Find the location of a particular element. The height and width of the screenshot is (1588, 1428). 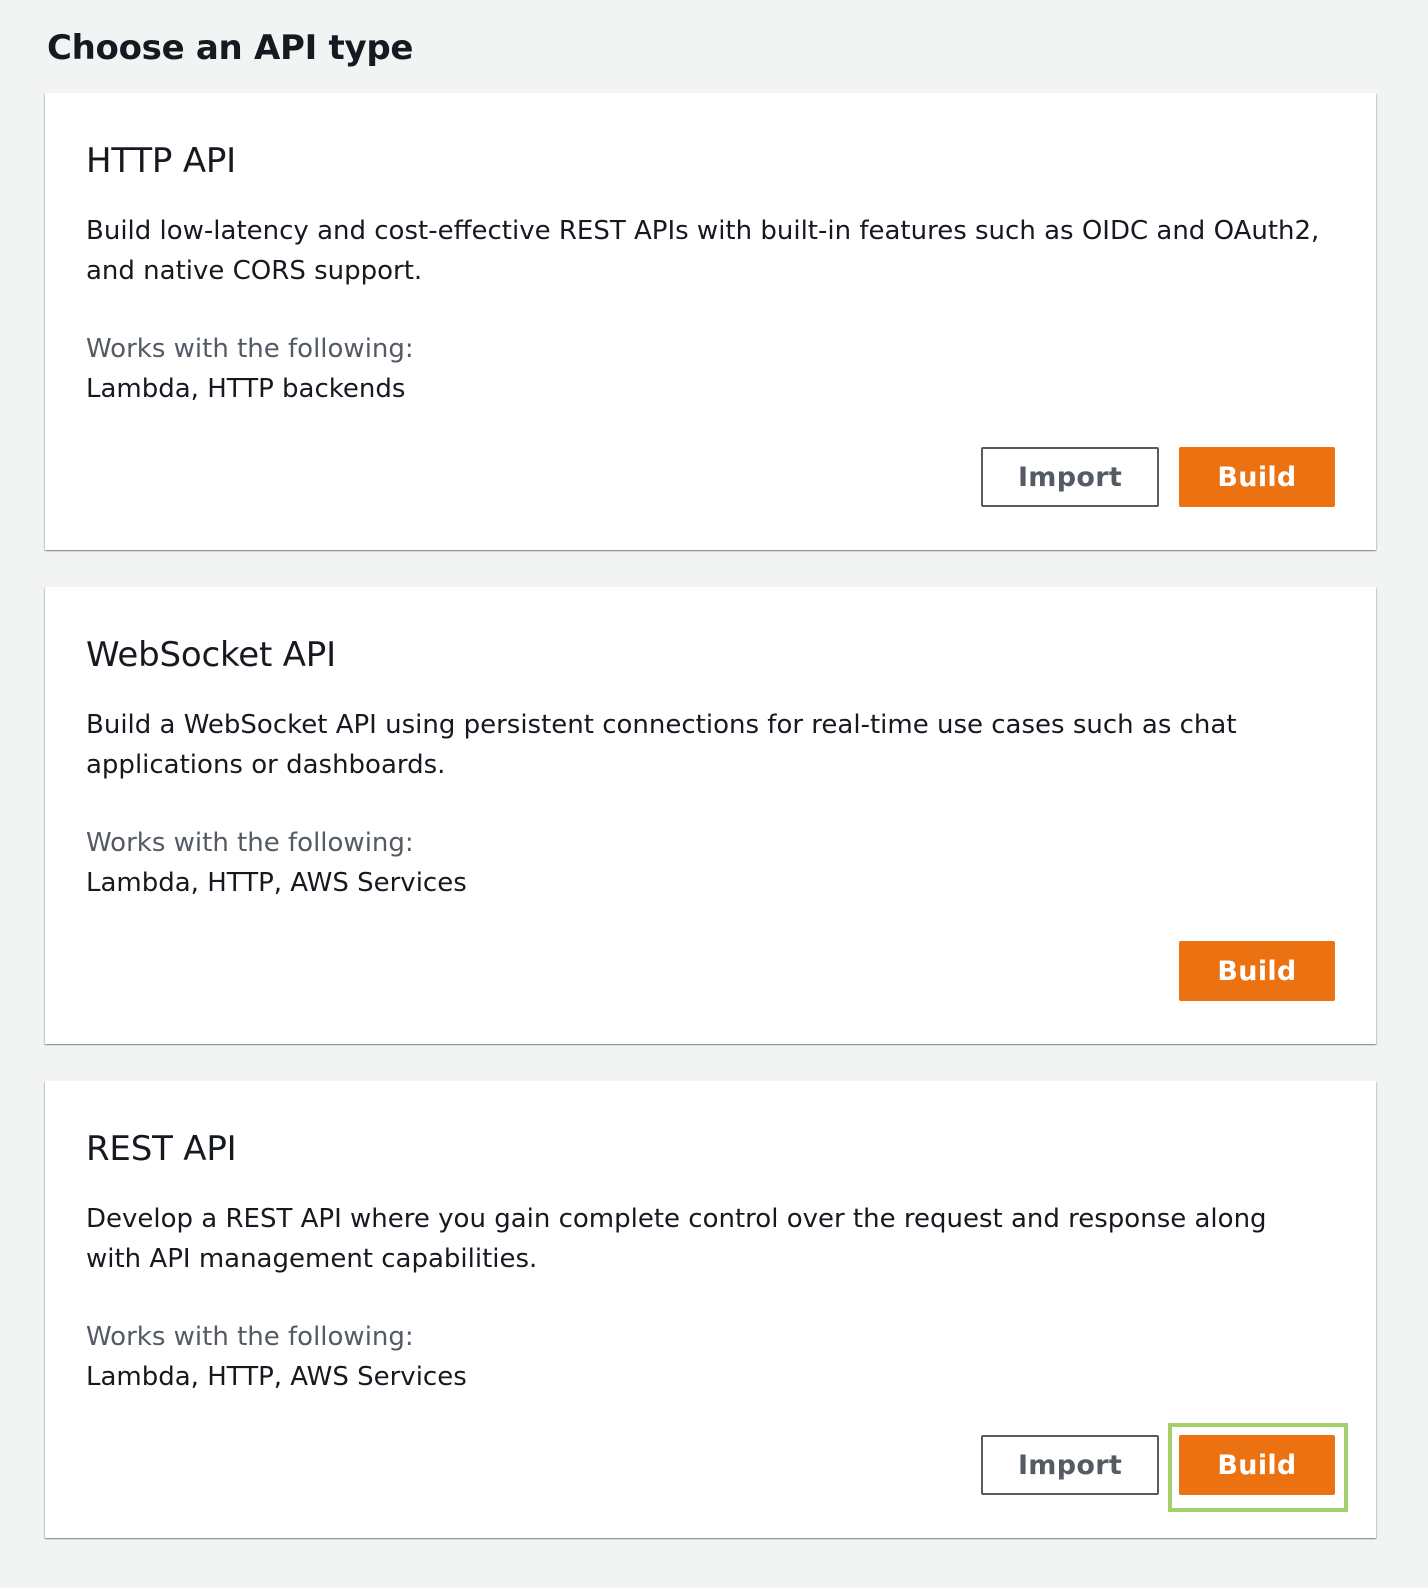

card-title: WebSocket API is located at coordinates (211, 655).